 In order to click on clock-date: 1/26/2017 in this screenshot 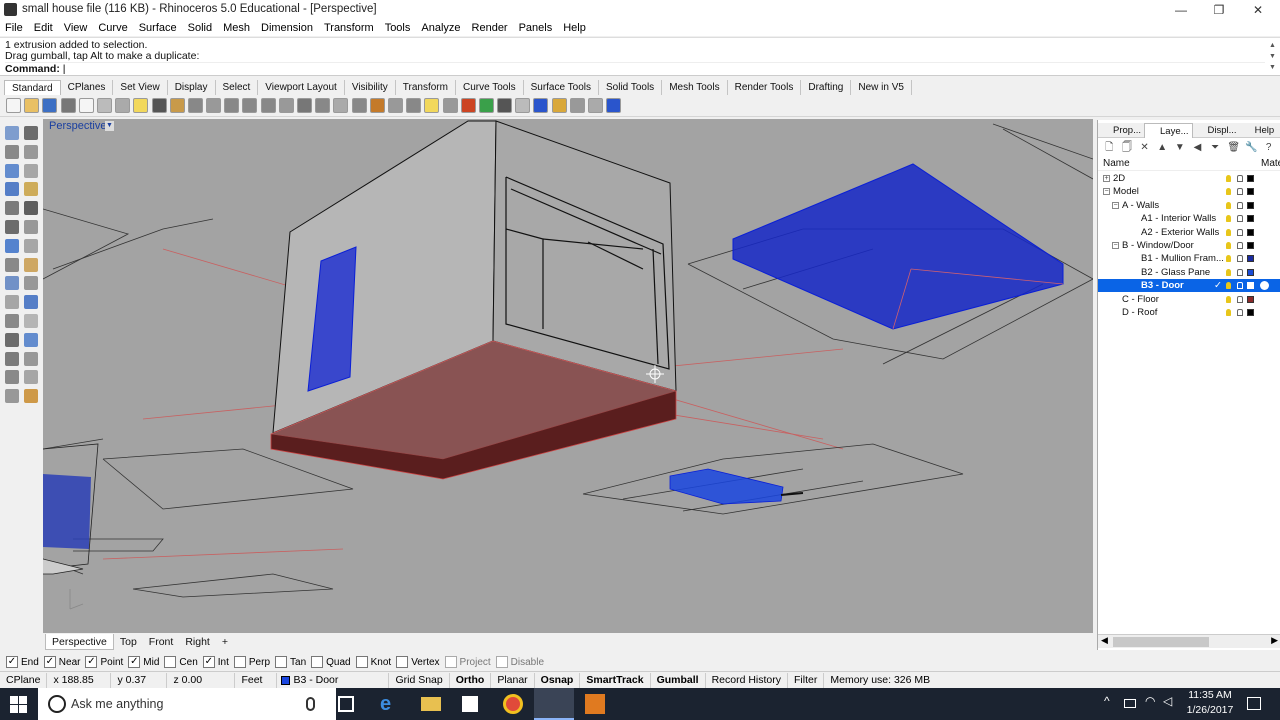, I will do `click(1210, 710)`.